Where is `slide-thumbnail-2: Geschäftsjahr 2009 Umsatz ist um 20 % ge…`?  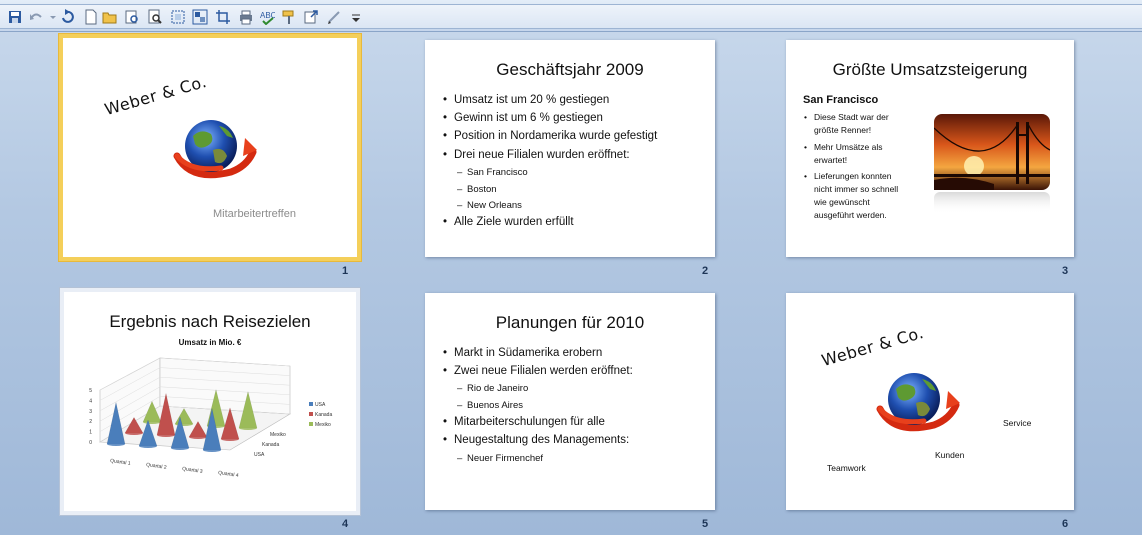
slide-thumbnail-2: Geschäftsjahr 2009 Umsatz ist um 20 % ge… is located at coordinates (570, 148).